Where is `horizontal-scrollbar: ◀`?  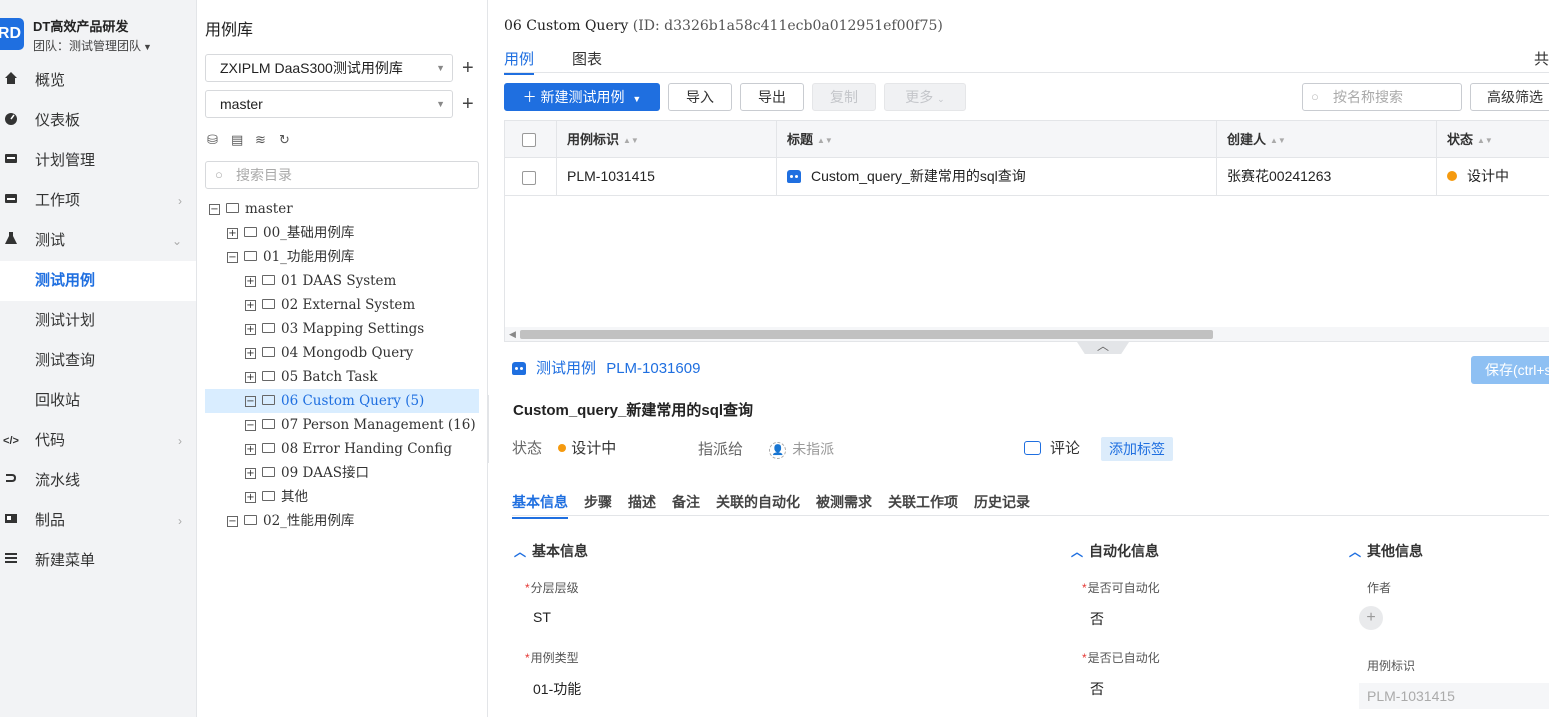
horizontal-scrollbar: ◀ is located at coordinates (1027, 334).